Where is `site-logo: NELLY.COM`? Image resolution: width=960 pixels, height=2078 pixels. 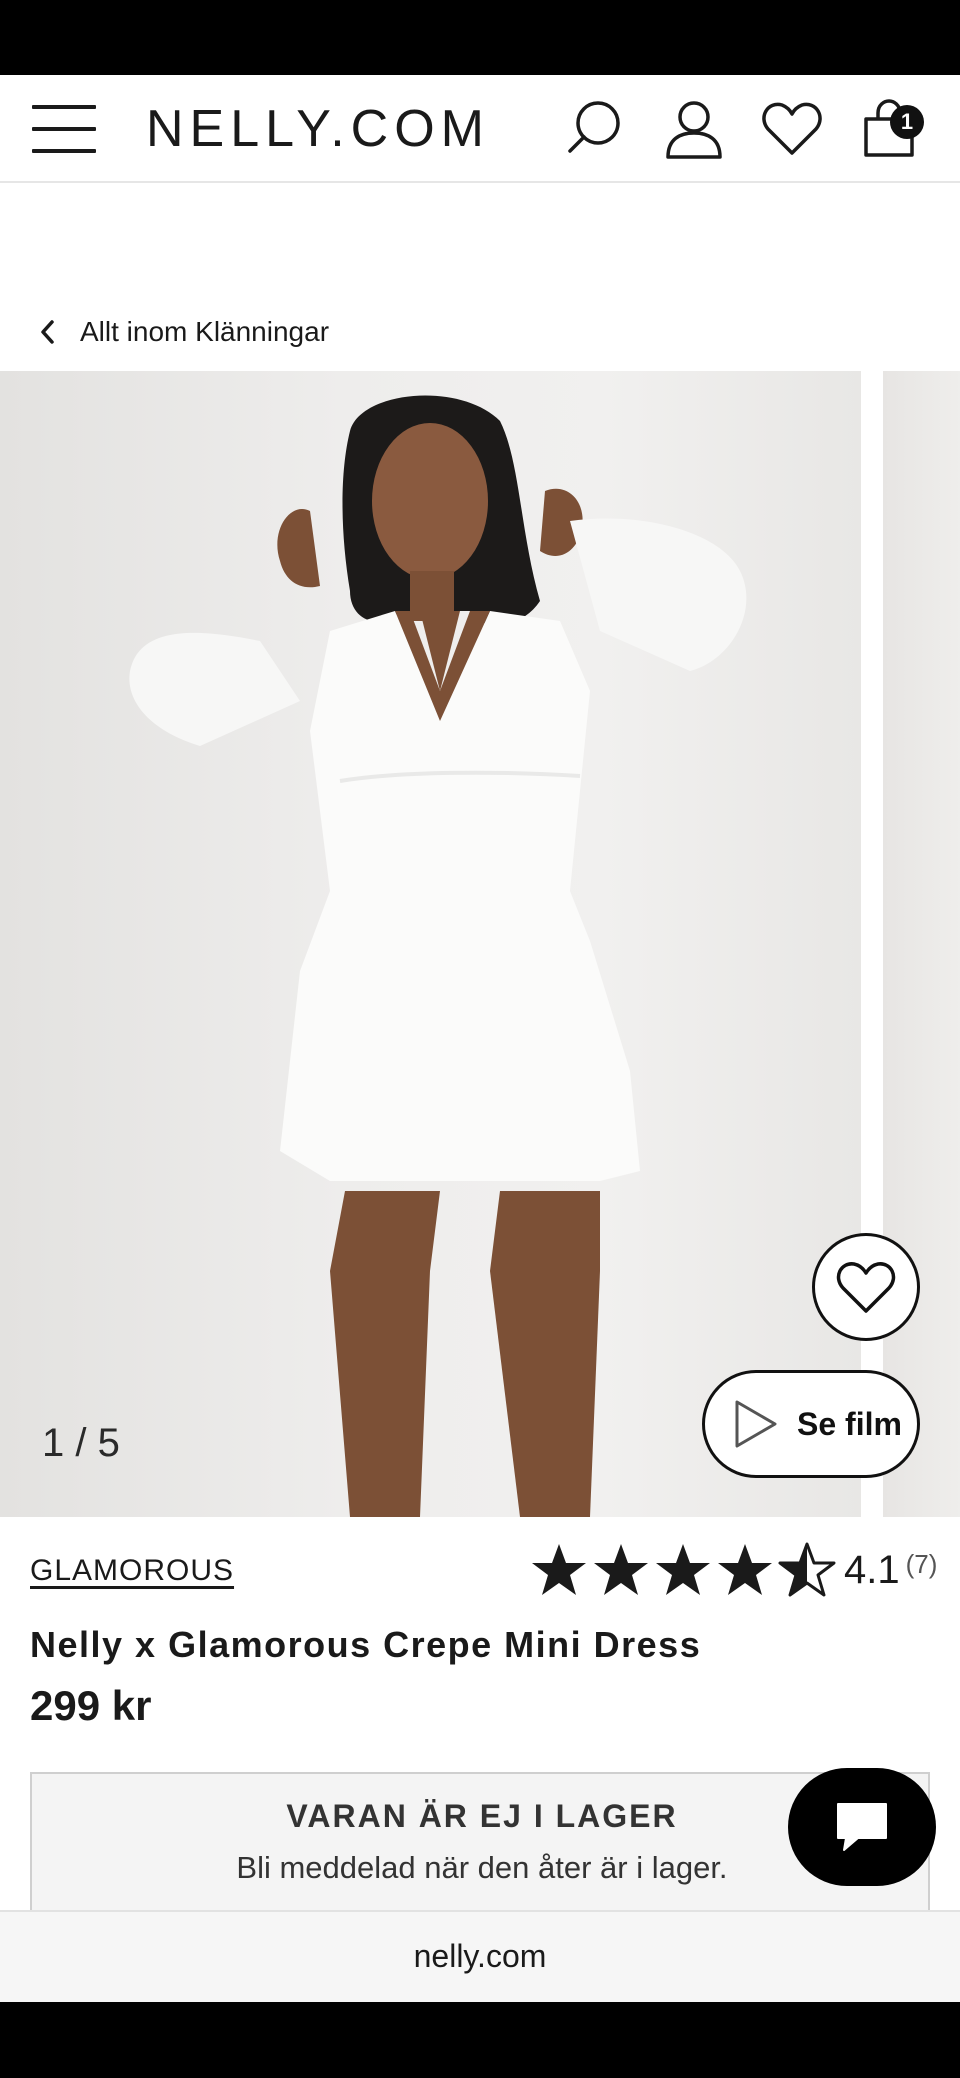 site-logo: NELLY.COM is located at coordinates (318, 129).